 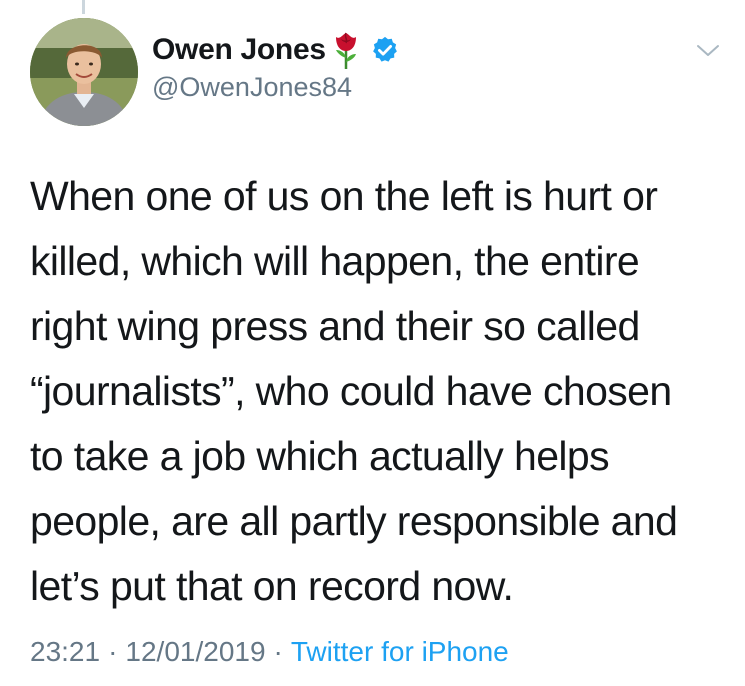 I want to click on thread-connector-line, so click(x=83, y=7).